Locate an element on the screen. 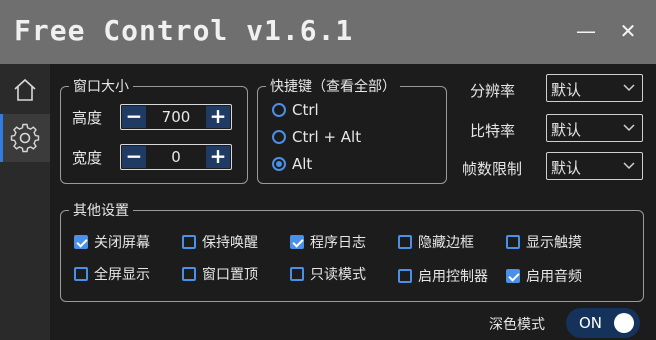 Image resolution: width=656 pixels, height=340 pixels. hotkey-option-ctrl: Ctrl is located at coordinates (295, 110).